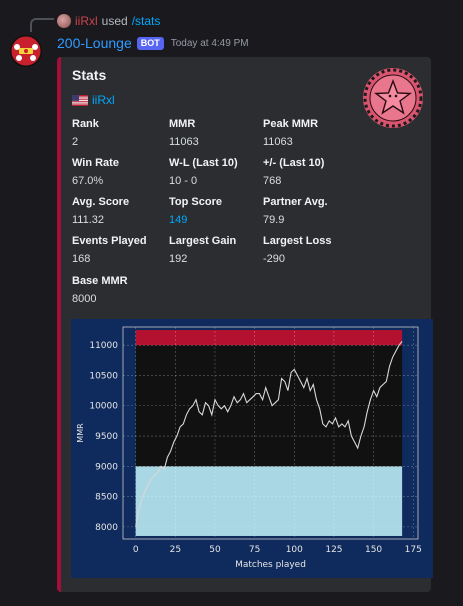 This screenshot has height=606, width=463. I want to click on top-score-link: 149, so click(195, 220).